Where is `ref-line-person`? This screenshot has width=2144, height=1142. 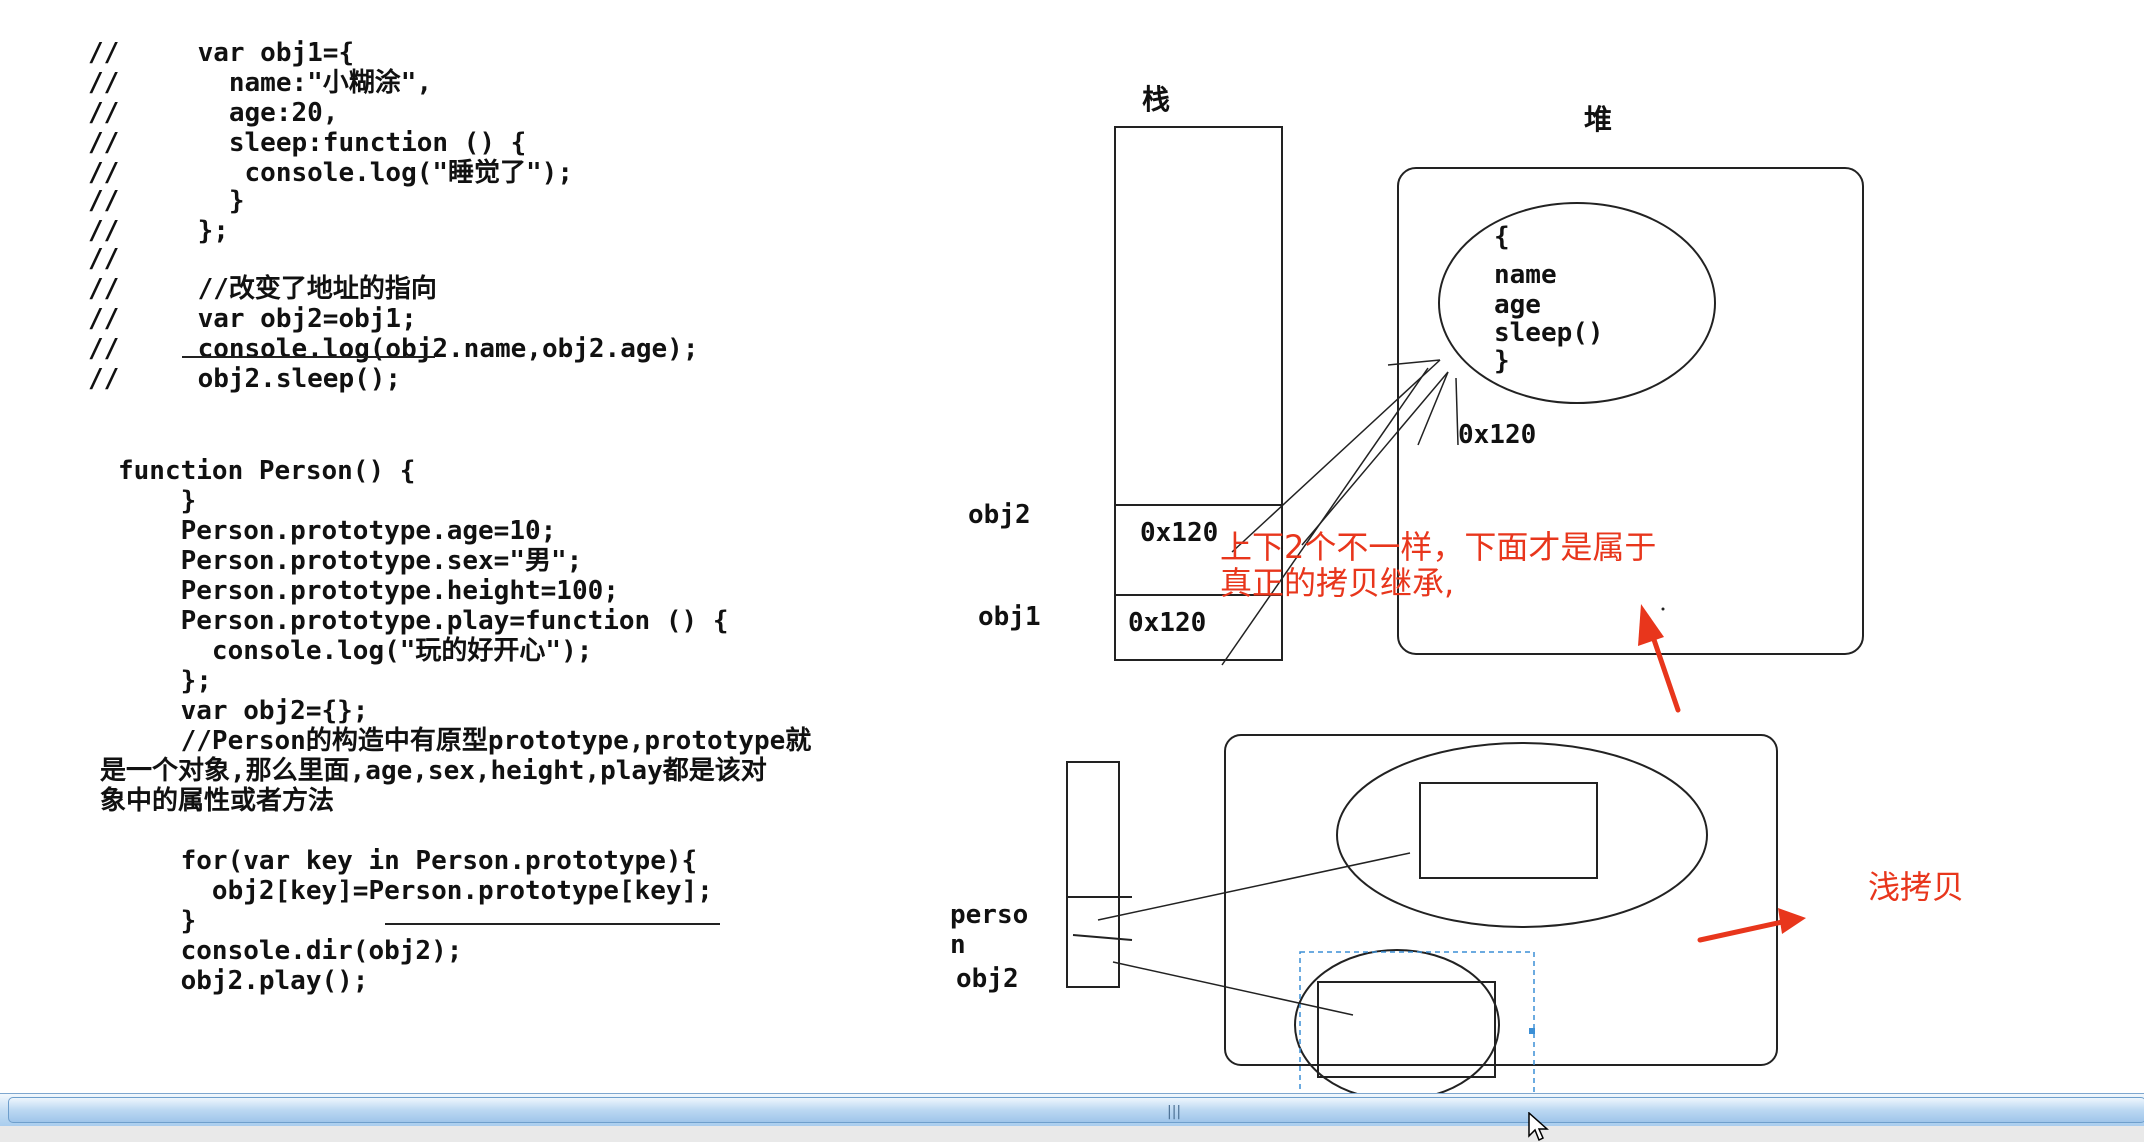 ref-line-person is located at coordinates (1254, 886).